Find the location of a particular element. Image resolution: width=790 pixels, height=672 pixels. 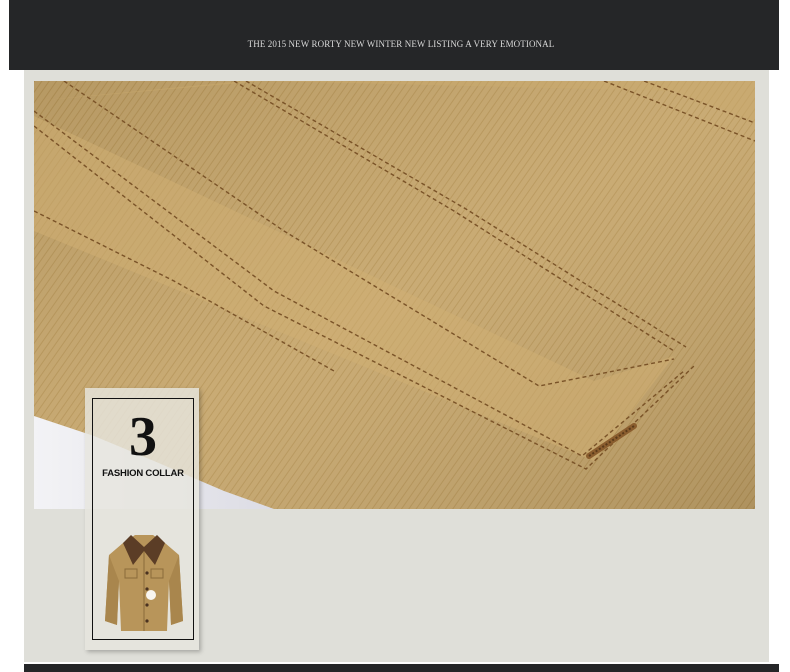

feature-label: FASHION COLLAR is located at coordinates (143, 473).